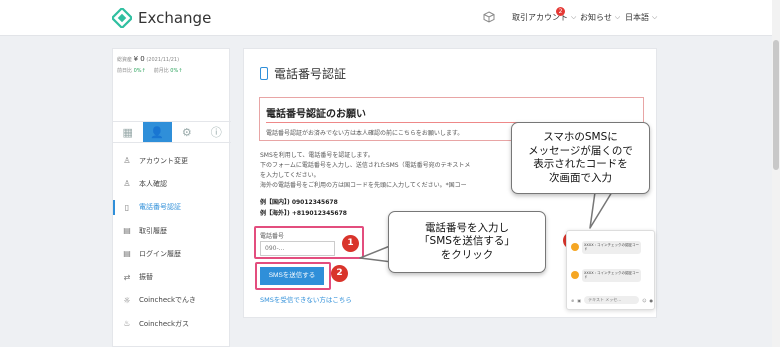  I want to click on prev-day-label: 前日比, so click(125, 71).